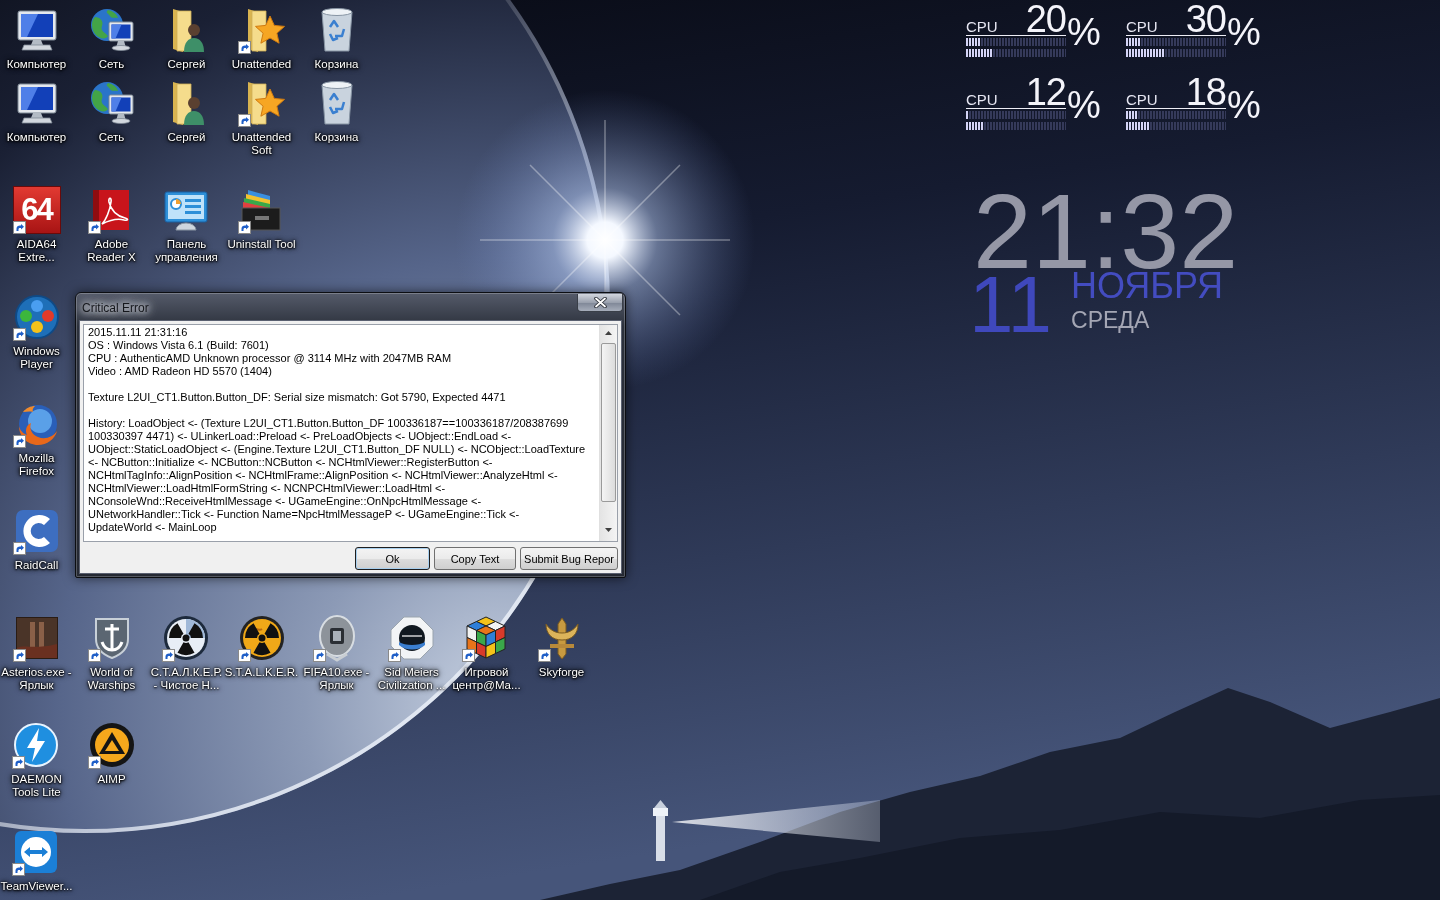  Describe the element at coordinates (36, 317) in the screenshot. I see `dotted-disc-icon` at that location.